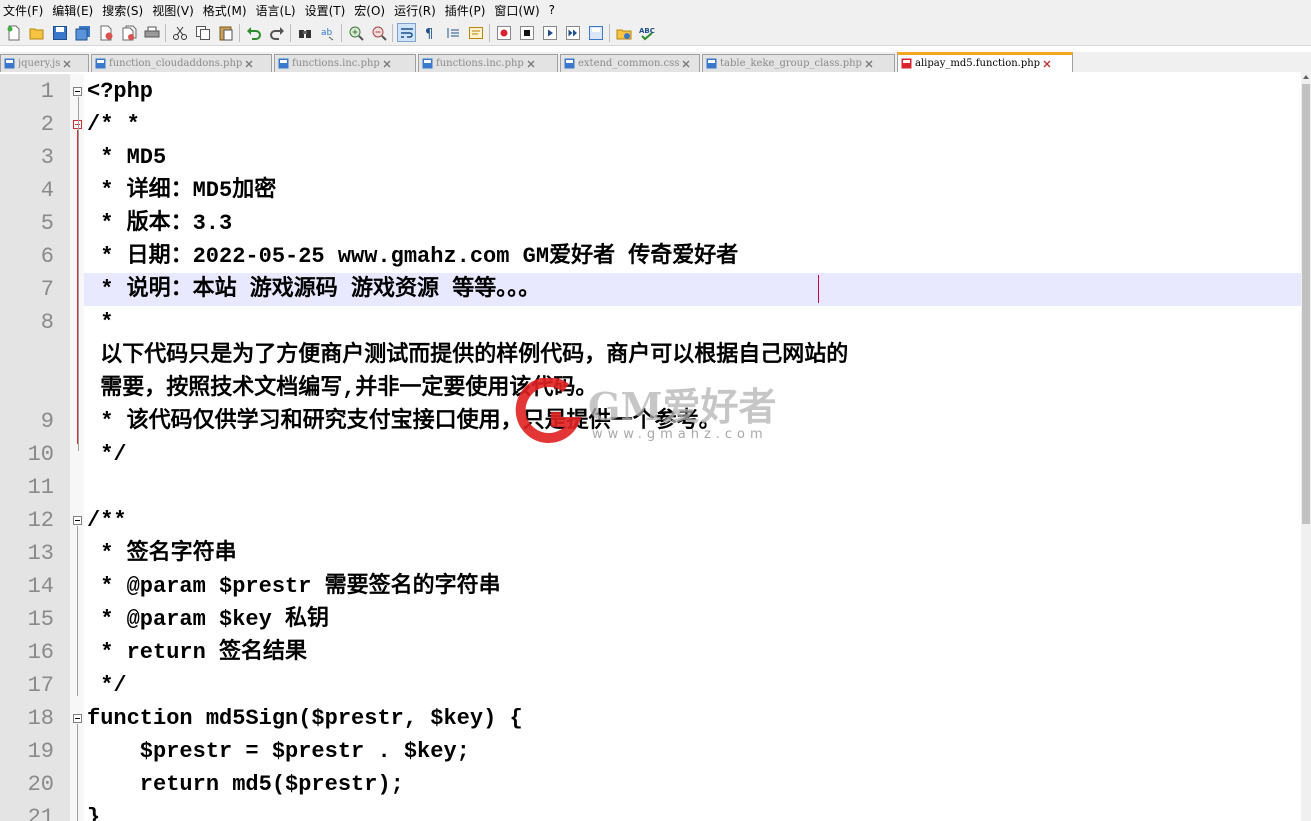 This screenshot has width=1311, height=821. Describe the element at coordinates (128, 32) in the screenshot. I see `close-all-icon` at that location.